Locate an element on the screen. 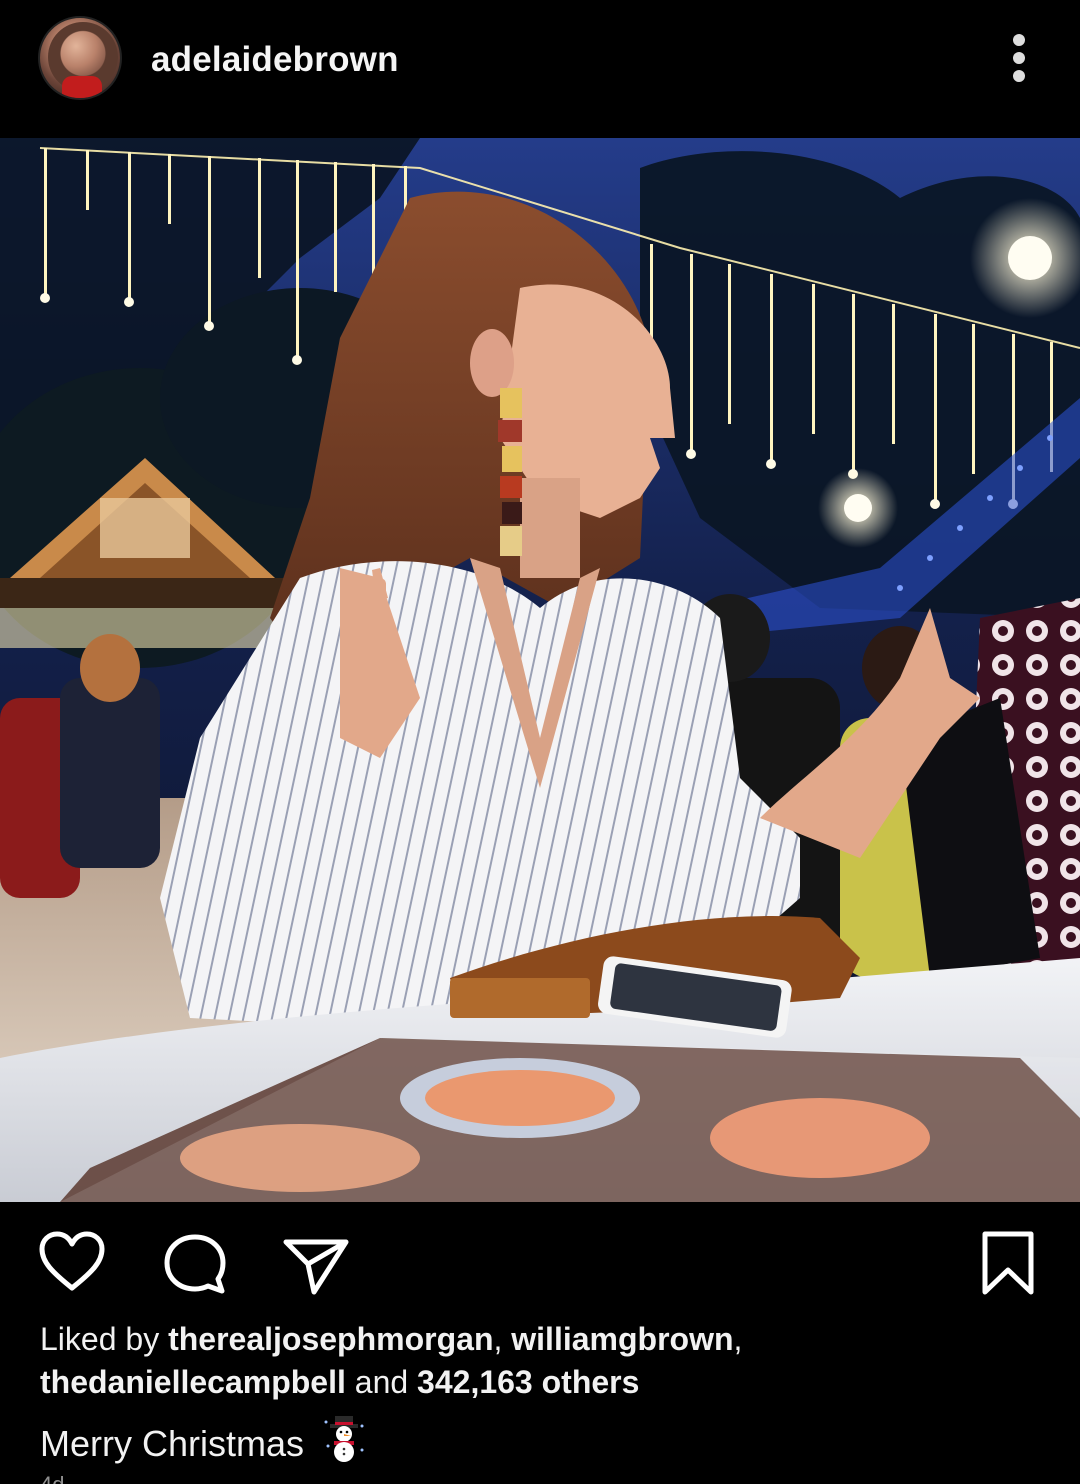 The image size is (1080, 1484). liker-username: thedaniellecampbell is located at coordinates (193, 1382).